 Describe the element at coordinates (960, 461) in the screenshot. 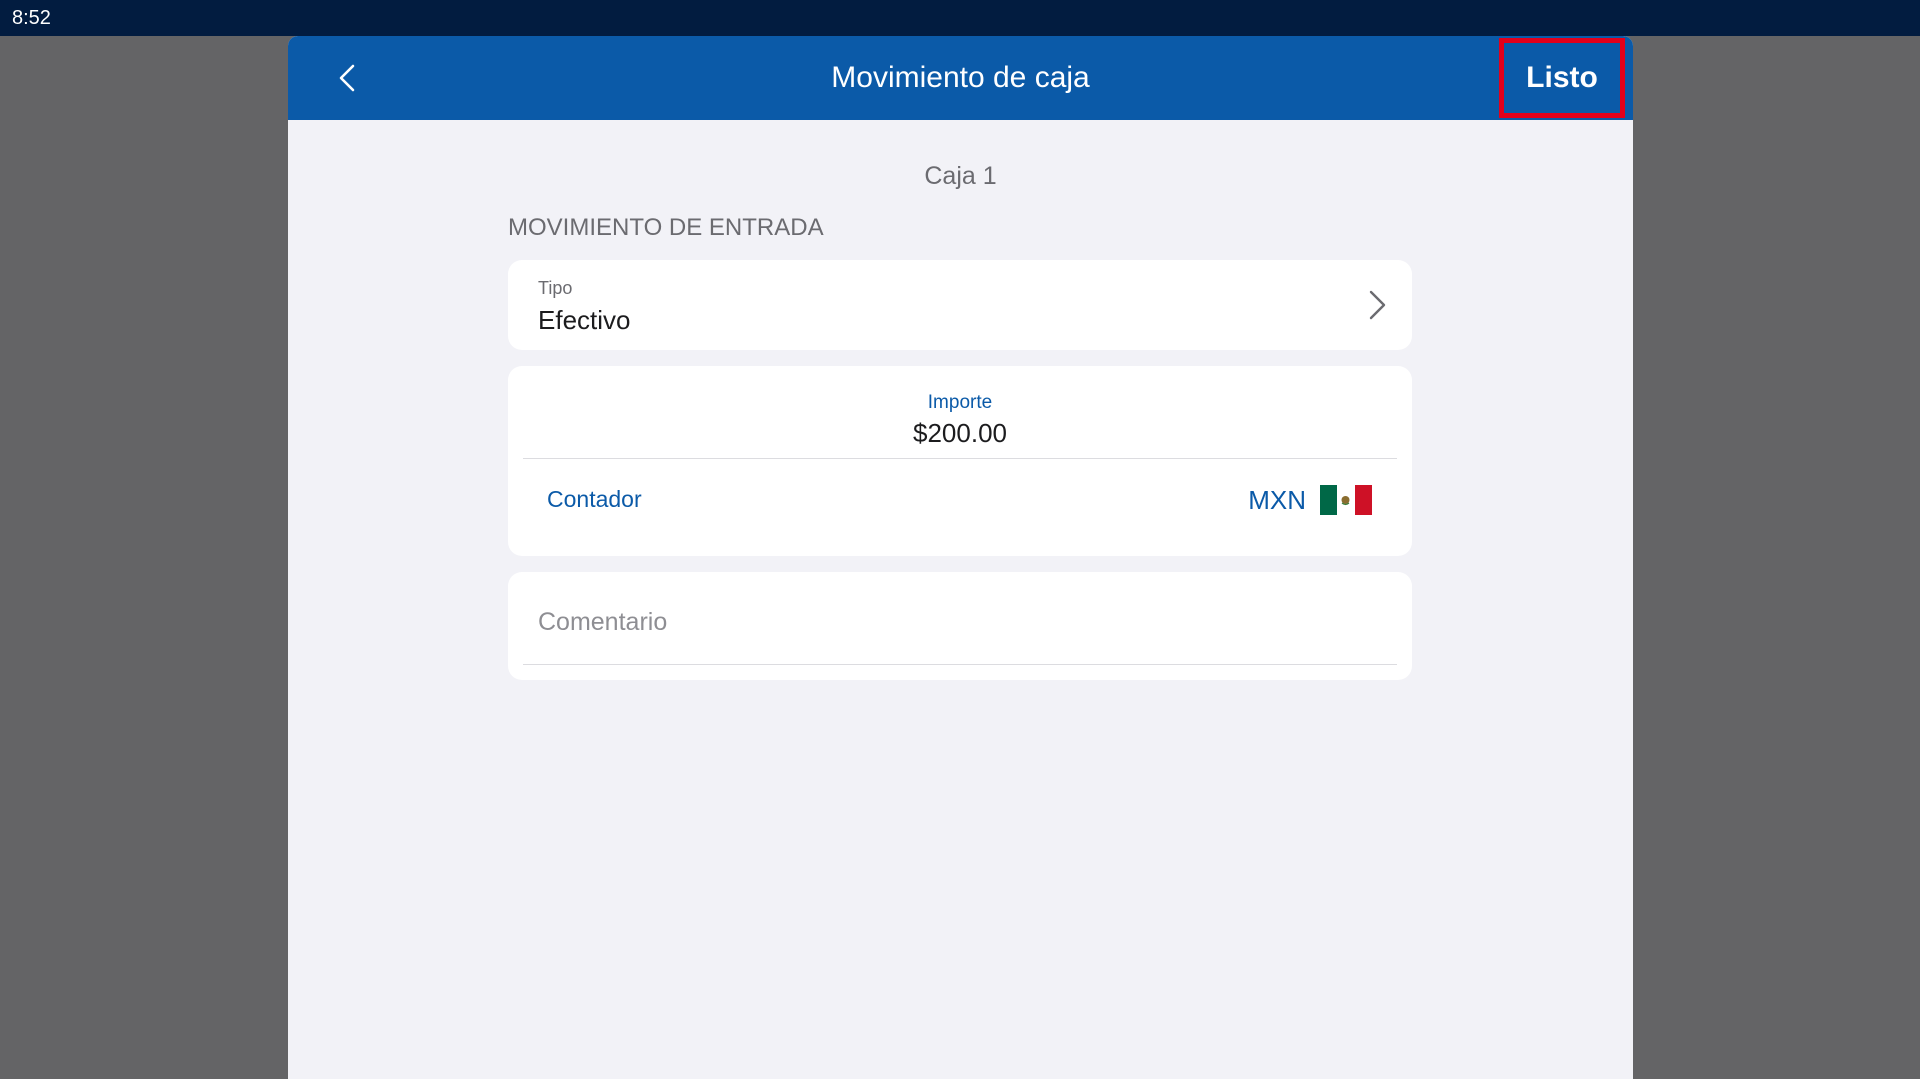

I see `amount-card: Importe $200.00 Contador MXN` at that location.